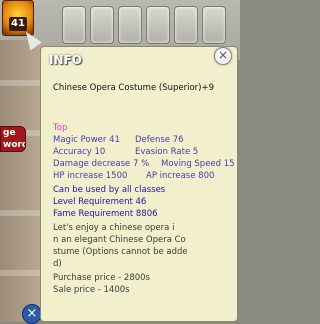  I want to click on stat-row: Magic Power 41 Defense 76, so click(145, 140).